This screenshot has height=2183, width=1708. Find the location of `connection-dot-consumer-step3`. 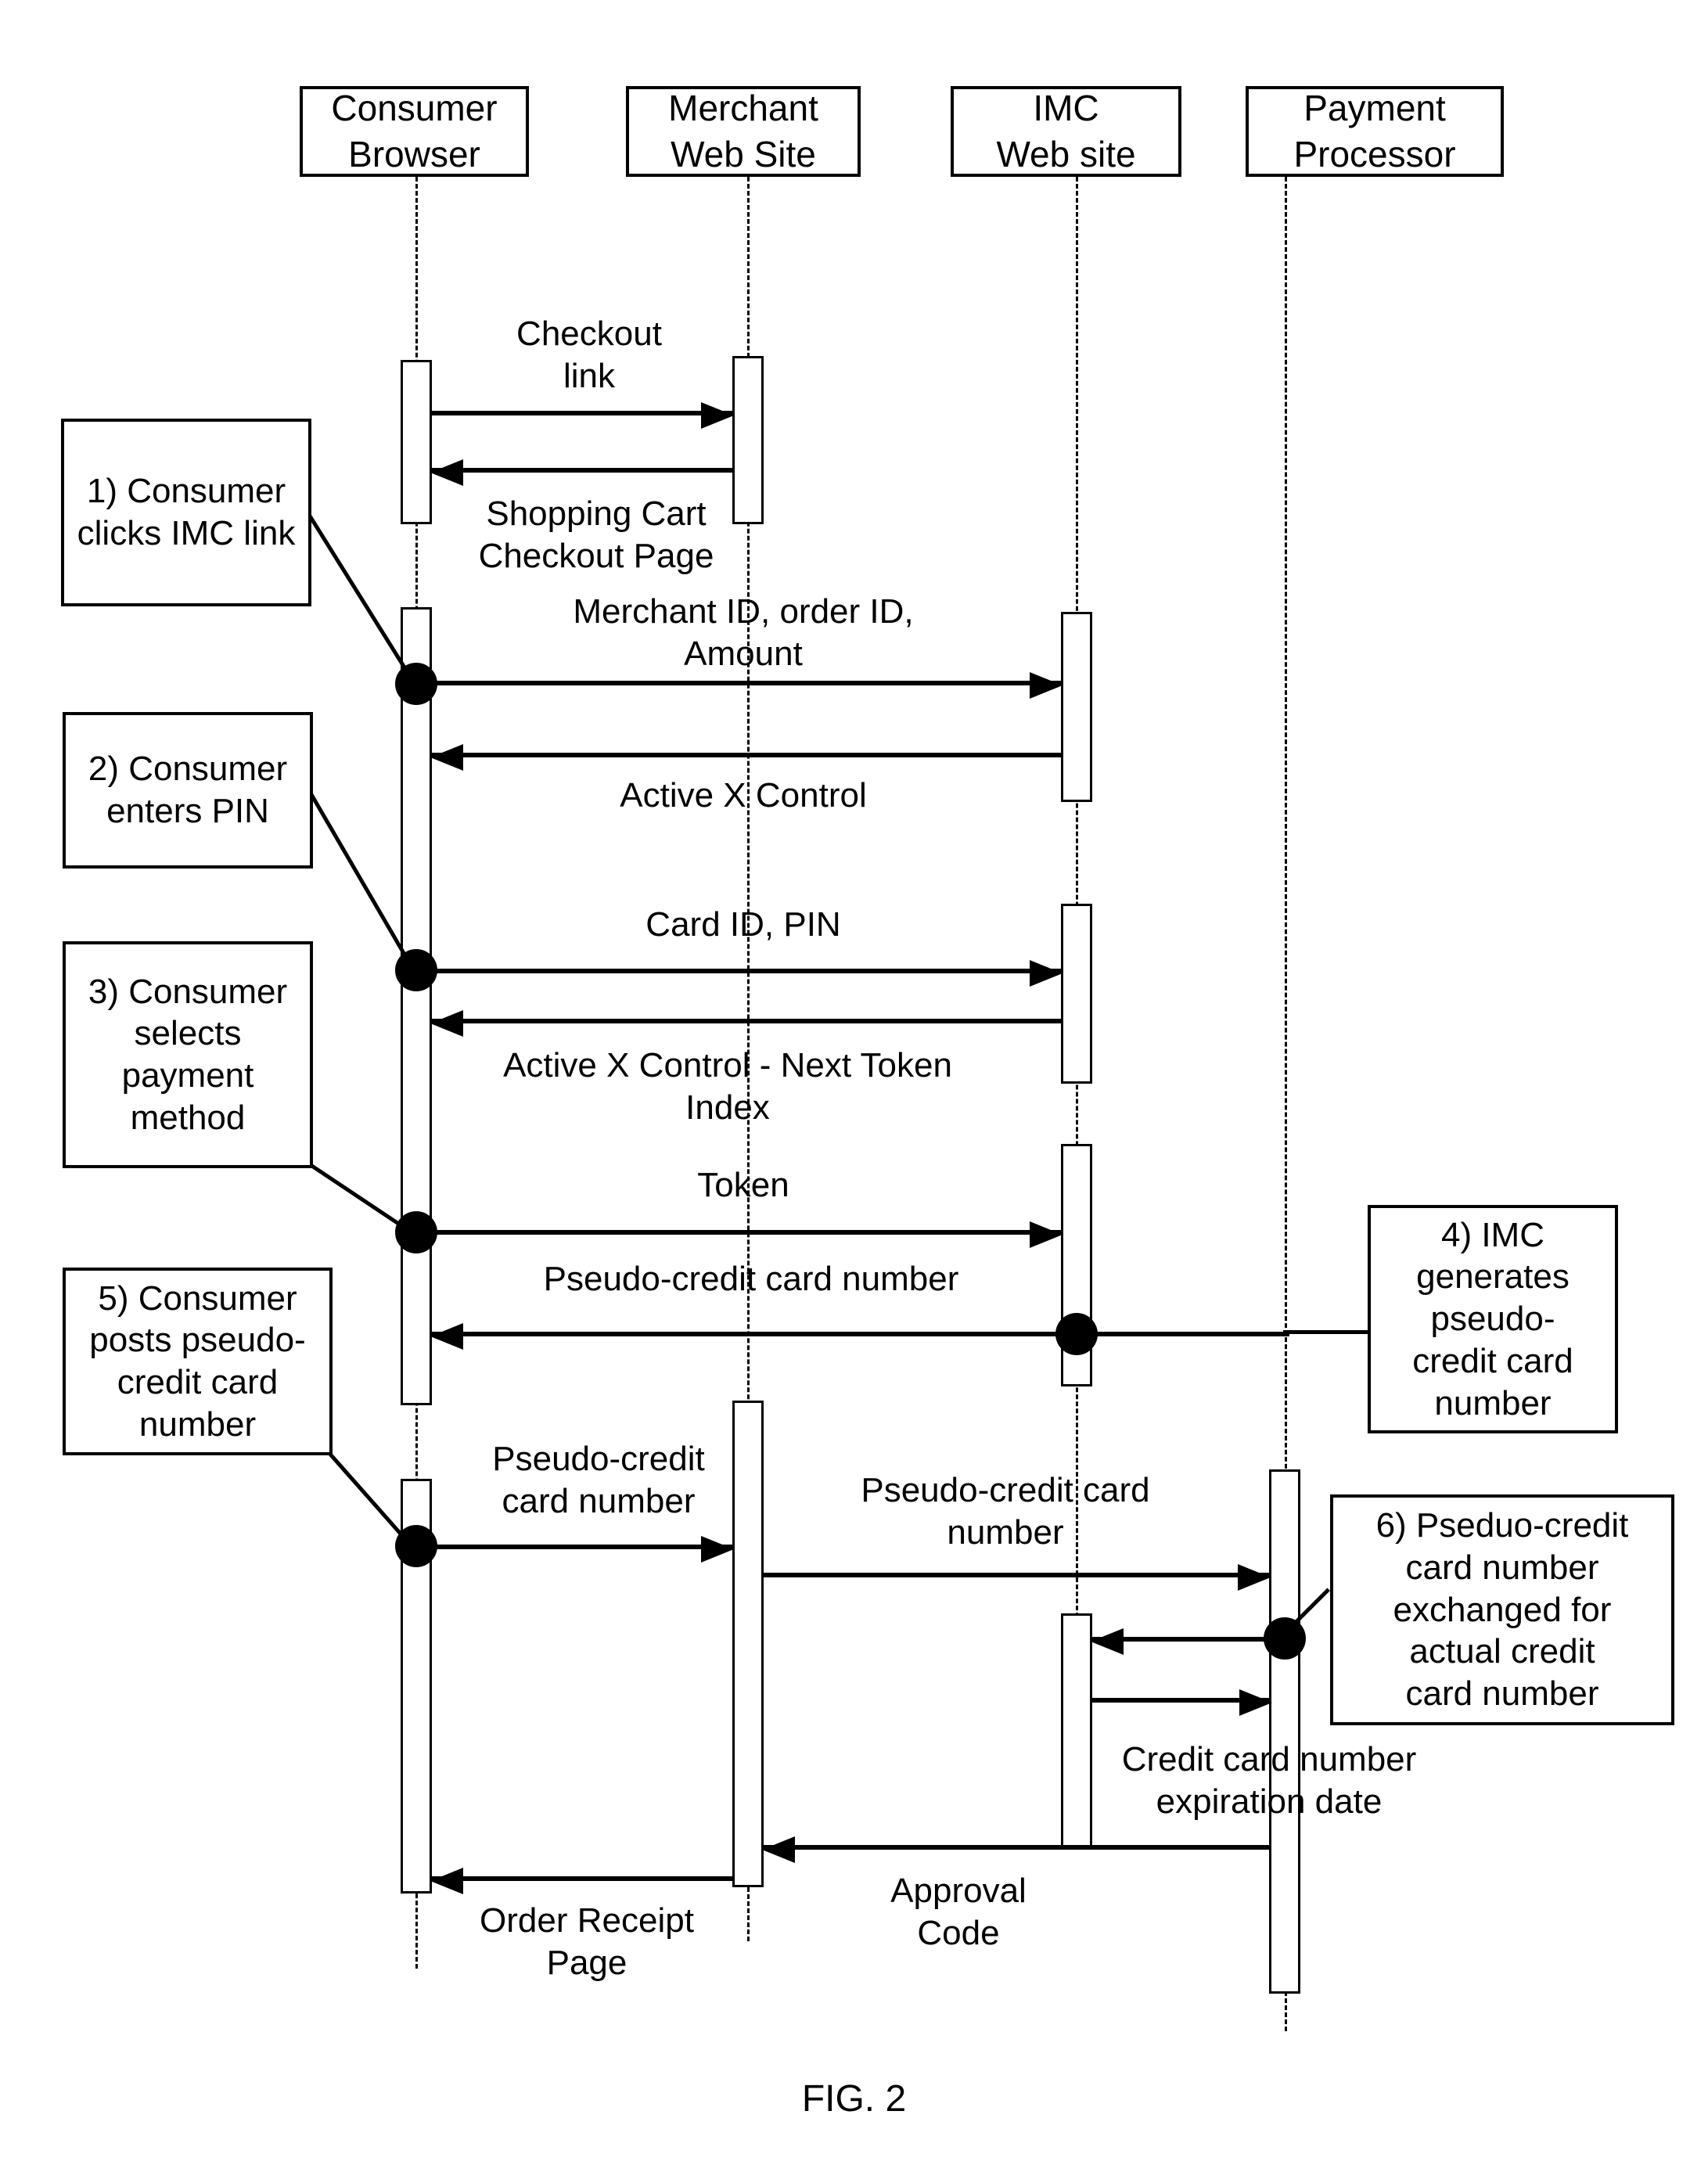

connection-dot-consumer-step3 is located at coordinates (416, 1232).